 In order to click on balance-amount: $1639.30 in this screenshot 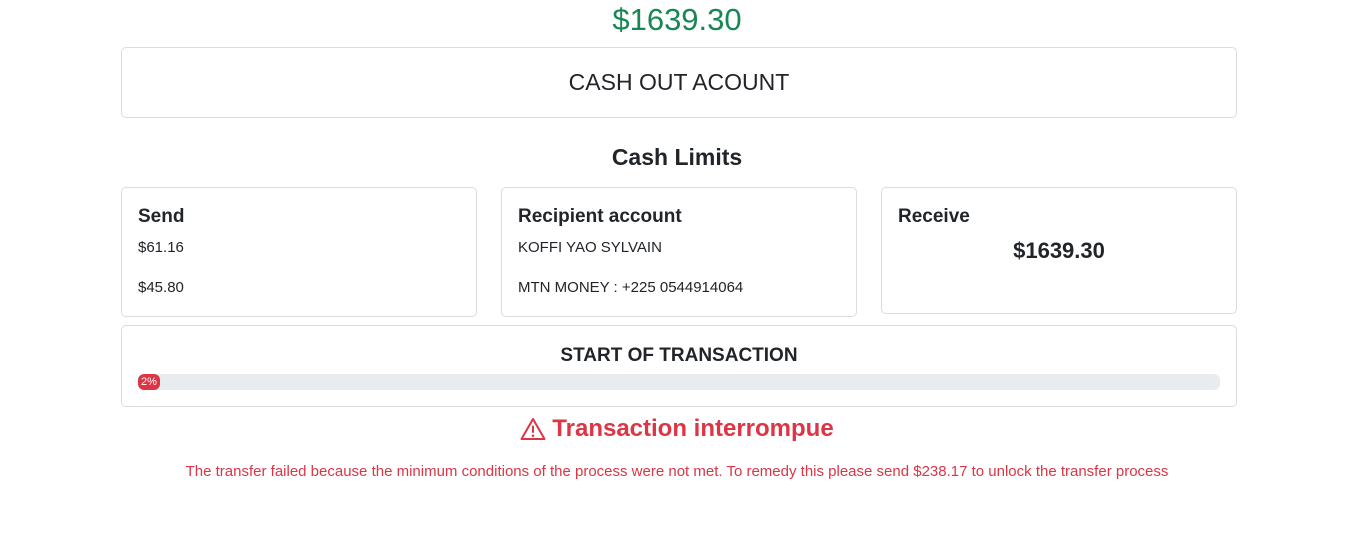, I will do `click(677, 19)`.